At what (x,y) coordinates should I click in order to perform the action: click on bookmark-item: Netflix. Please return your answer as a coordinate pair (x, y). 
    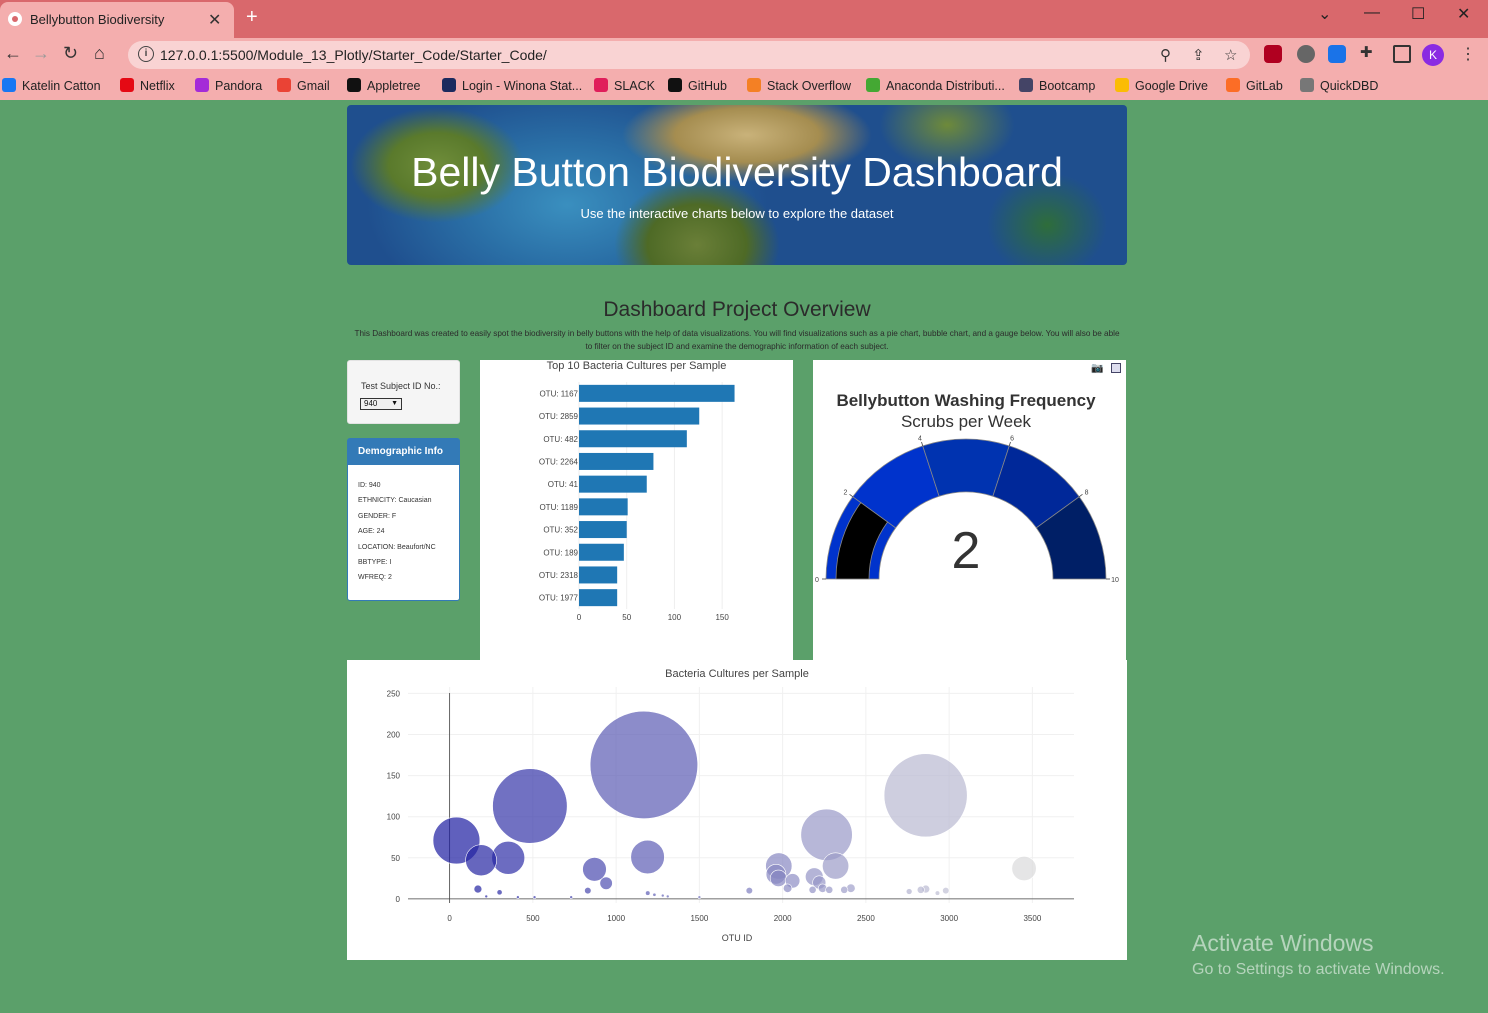
    Looking at the image, I should click on (147, 85).